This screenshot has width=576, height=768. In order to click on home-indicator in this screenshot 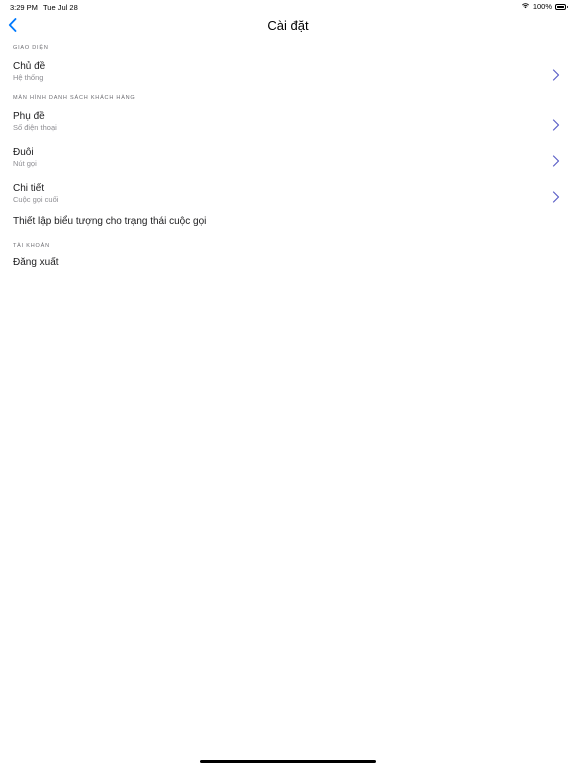, I will do `click(288, 761)`.